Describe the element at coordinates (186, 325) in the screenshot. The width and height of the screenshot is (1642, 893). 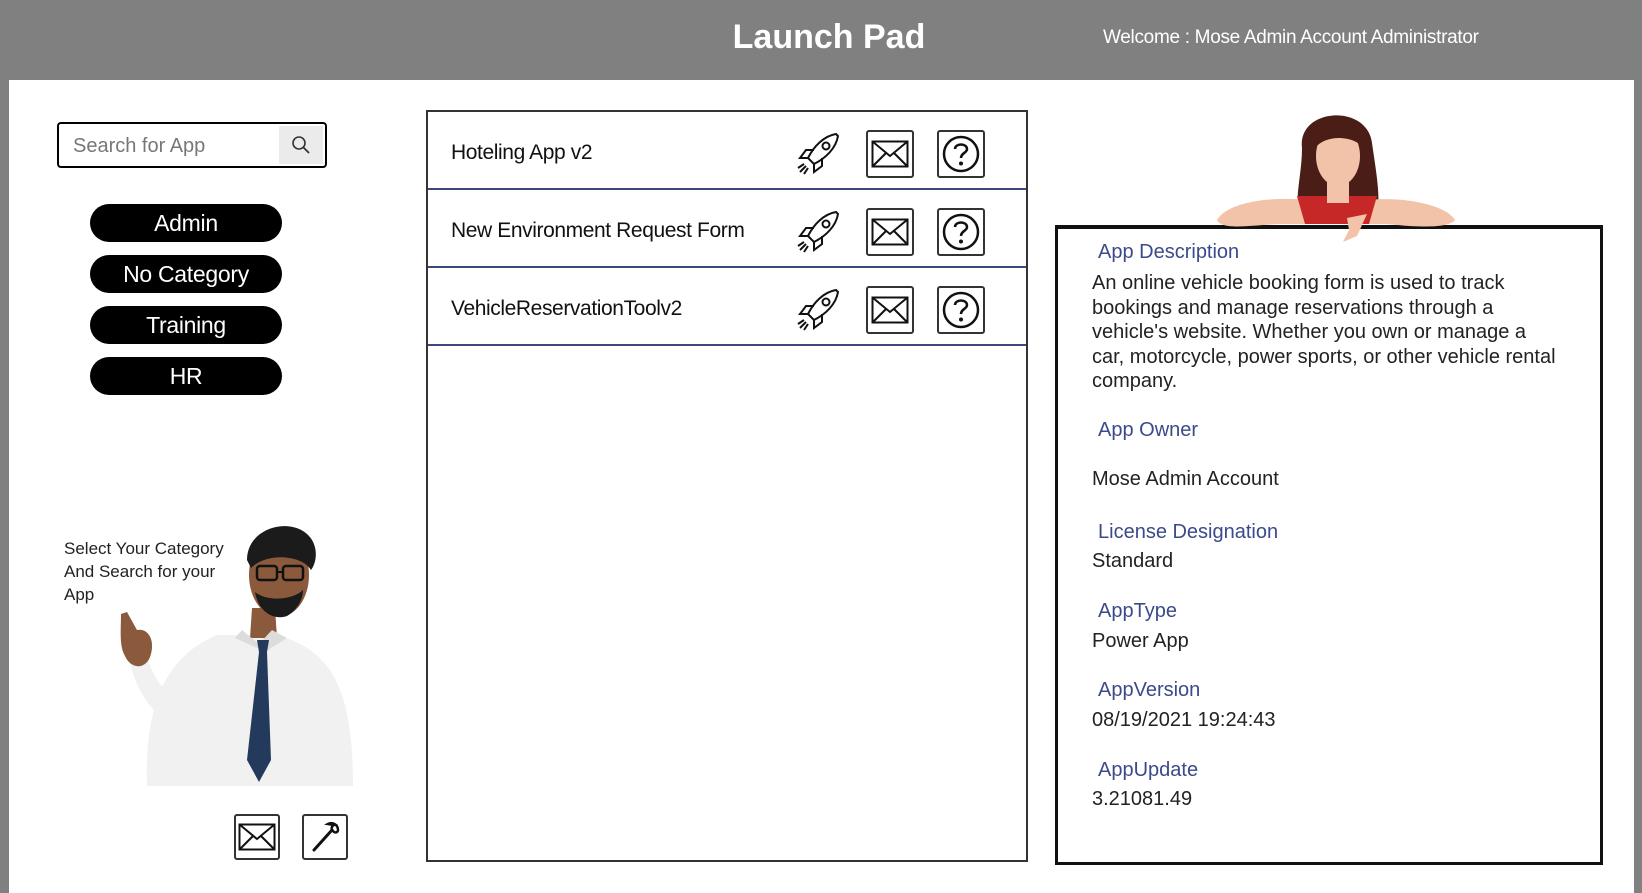
I see `category-training-button: Training` at that location.